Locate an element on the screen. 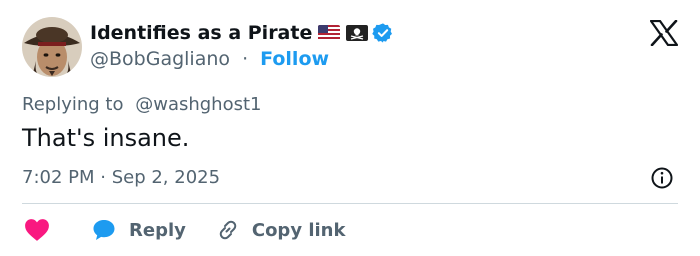 This screenshot has width=700, height=256. avatar is located at coordinates (52, 47).